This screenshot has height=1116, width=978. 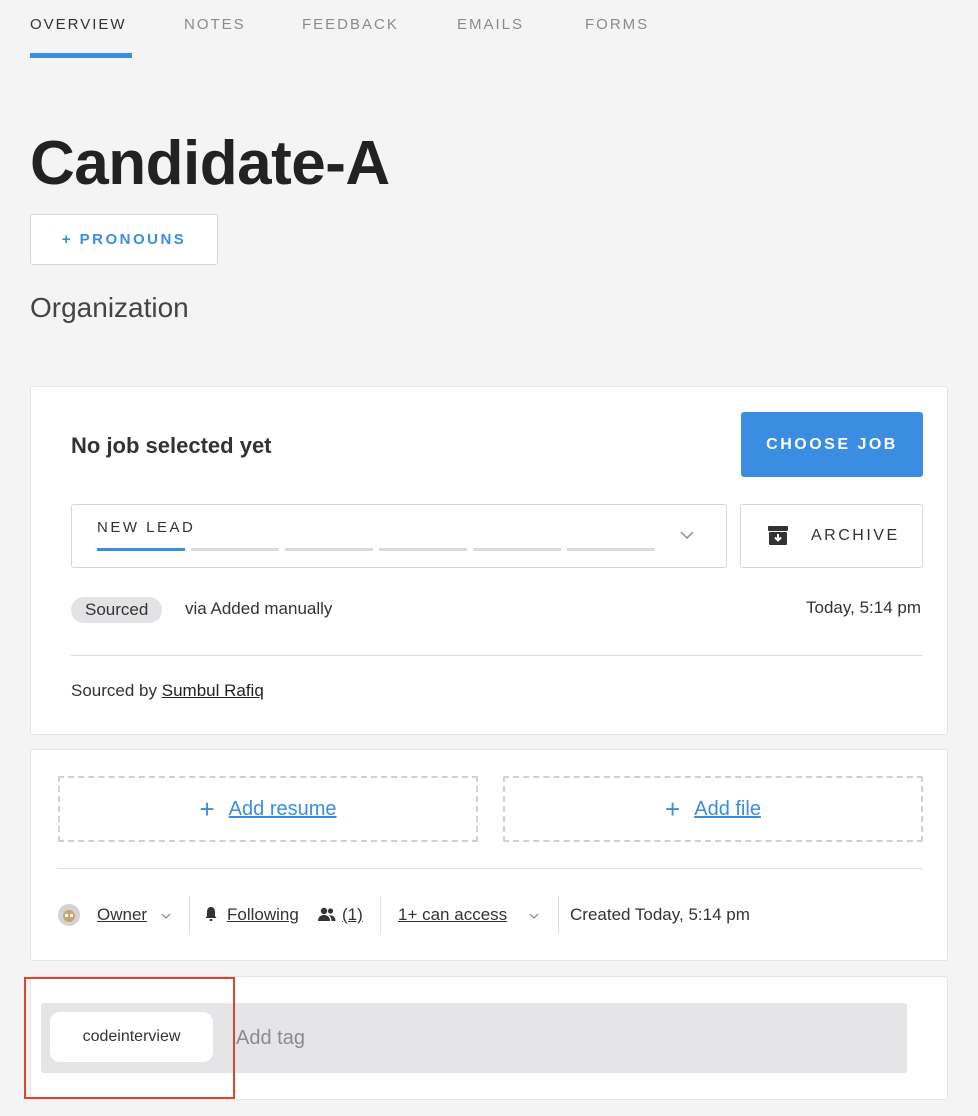 What do you see at coordinates (124, 239) in the screenshot?
I see `add-pronouns-button: + PRONOUNS` at bounding box center [124, 239].